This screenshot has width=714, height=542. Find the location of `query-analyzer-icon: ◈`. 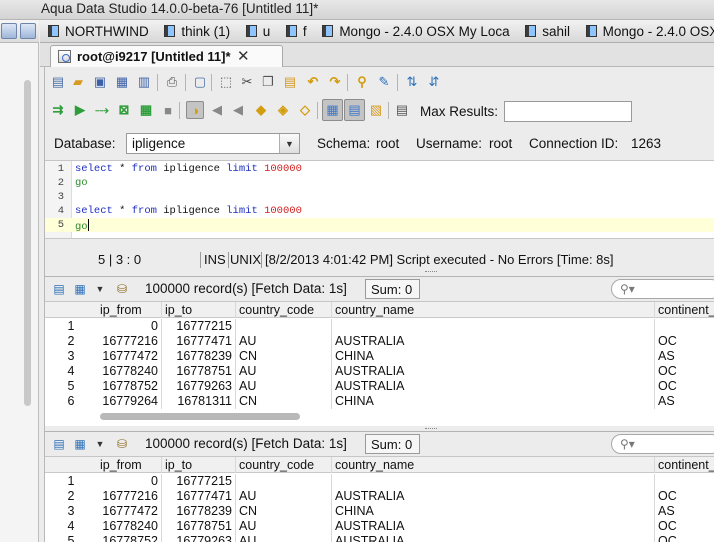

query-analyzer-icon: ◈ is located at coordinates (283, 110).